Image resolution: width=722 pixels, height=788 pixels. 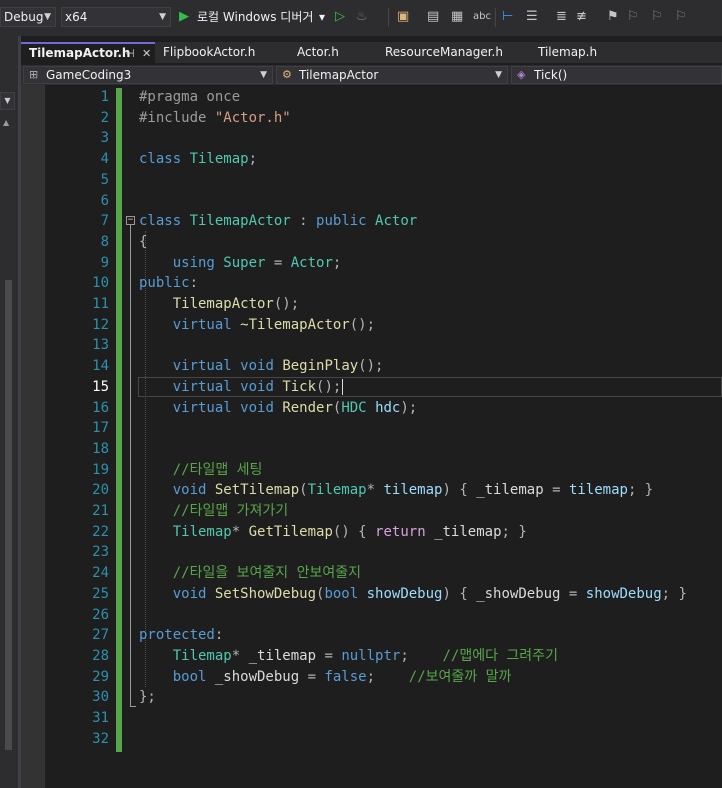 I want to click on line-number: 6, so click(x=104, y=200).